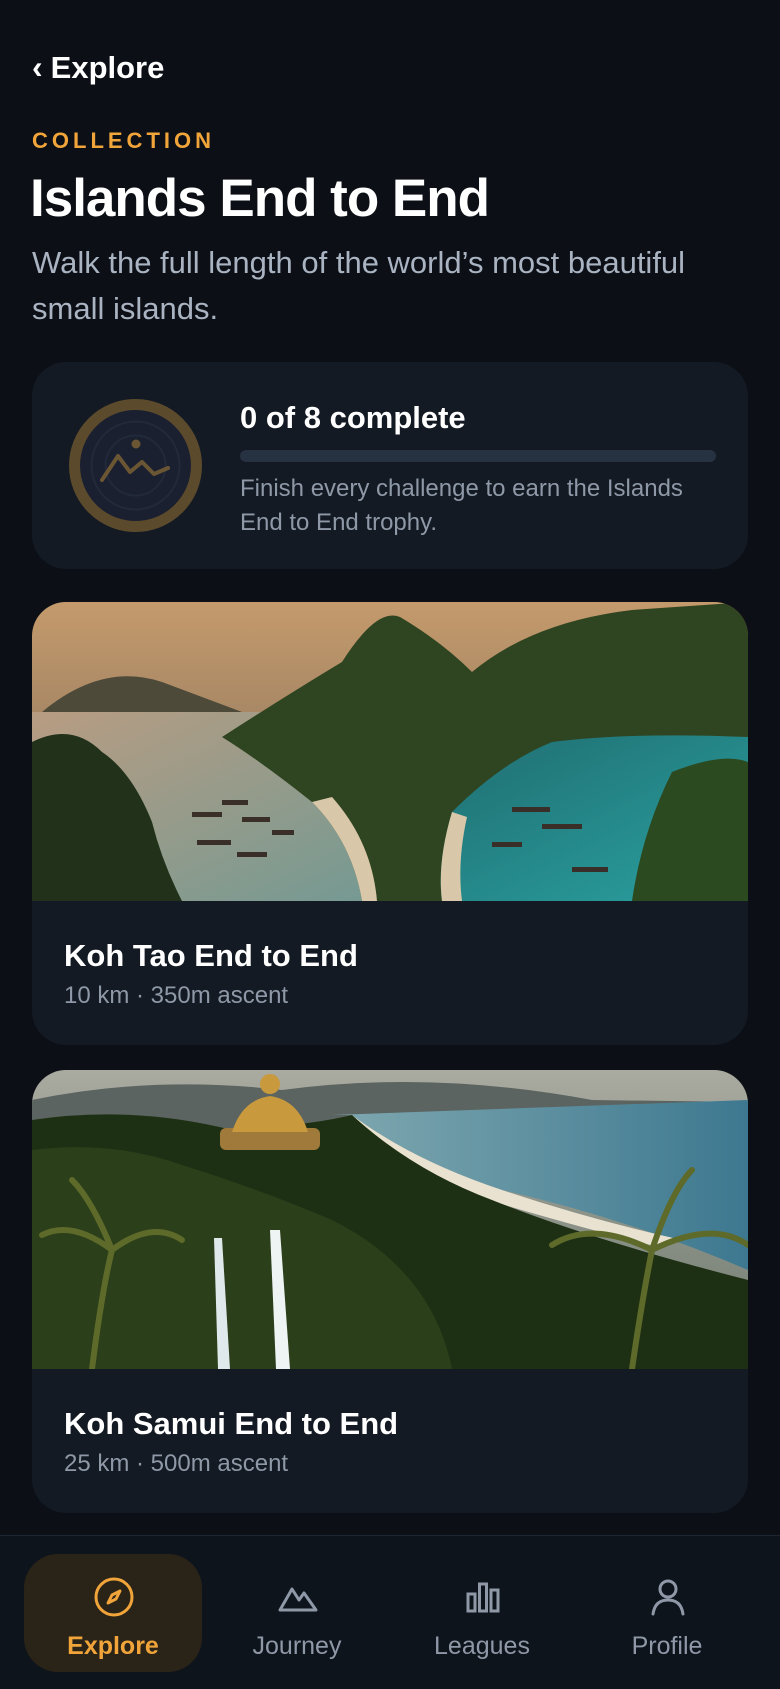  What do you see at coordinates (260, 198) in the screenshot?
I see `page-title: Islands End to End` at bounding box center [260, 198].